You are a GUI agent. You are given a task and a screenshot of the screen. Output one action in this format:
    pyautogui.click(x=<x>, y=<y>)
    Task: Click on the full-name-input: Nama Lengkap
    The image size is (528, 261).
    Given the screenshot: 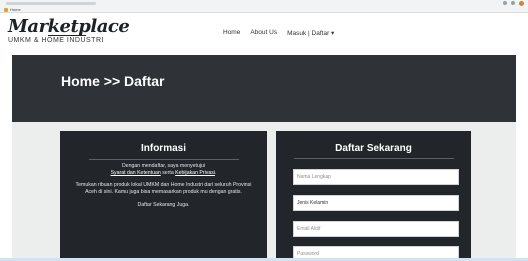 What is the action you would take?
    pyautogui.click(x=376, y=177)
    